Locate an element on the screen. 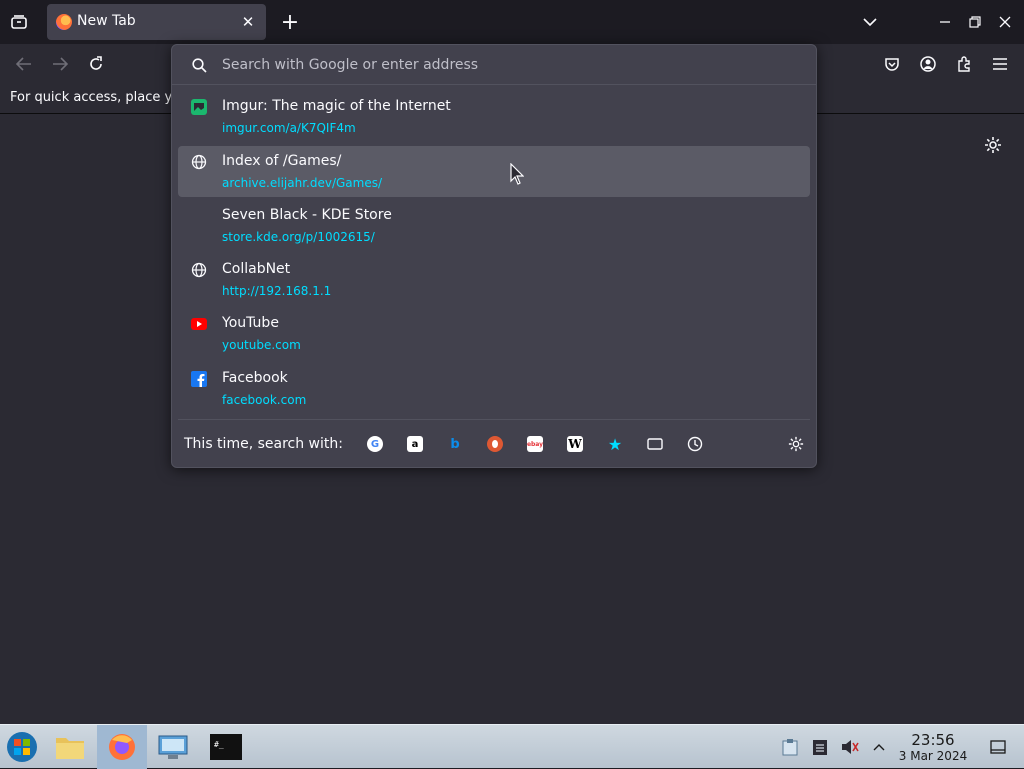 The width and height of the screenshot is (1024, 769). close-window-icon is located at coordinates (1005, 22).